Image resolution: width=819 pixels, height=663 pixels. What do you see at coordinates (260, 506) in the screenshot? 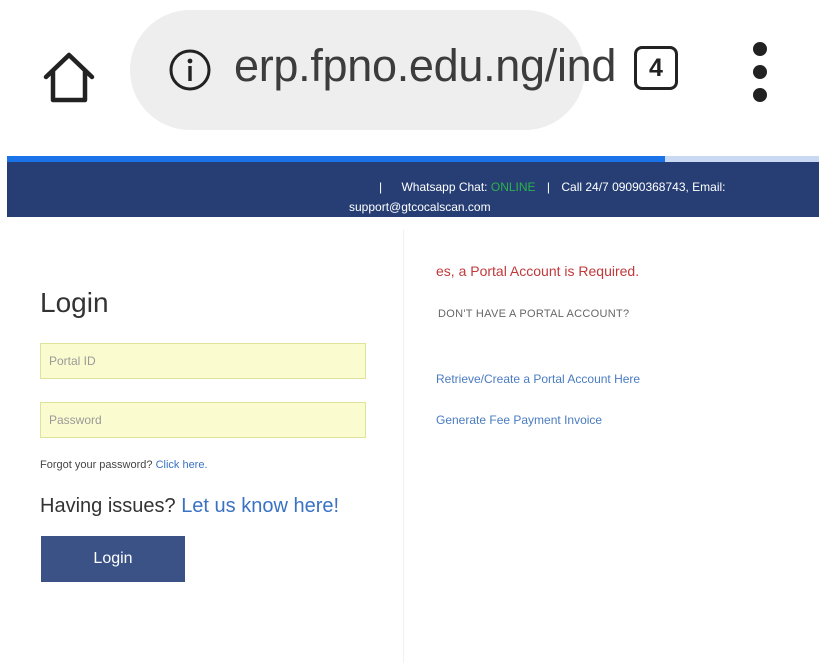
I see `issues-link: Let us know here!` at bounding box center [260, 506].